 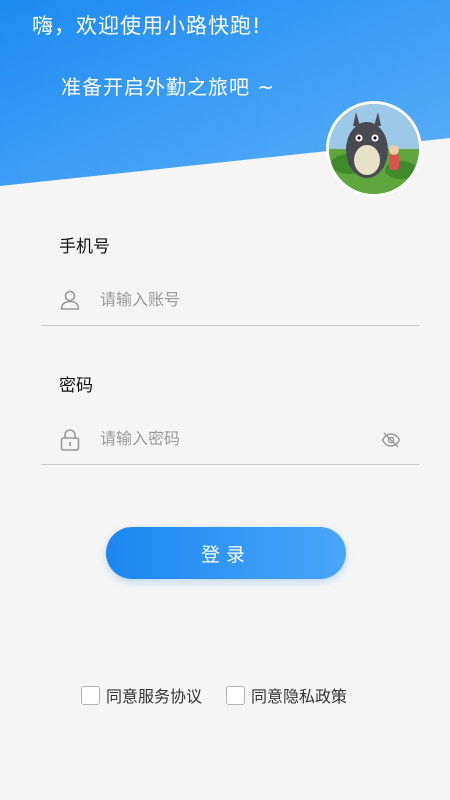 What do you see at coordinates (154, 695) in the screenshot?
I see `service-agreement-label: 同意服务协议` at bounding box center [154, 695].